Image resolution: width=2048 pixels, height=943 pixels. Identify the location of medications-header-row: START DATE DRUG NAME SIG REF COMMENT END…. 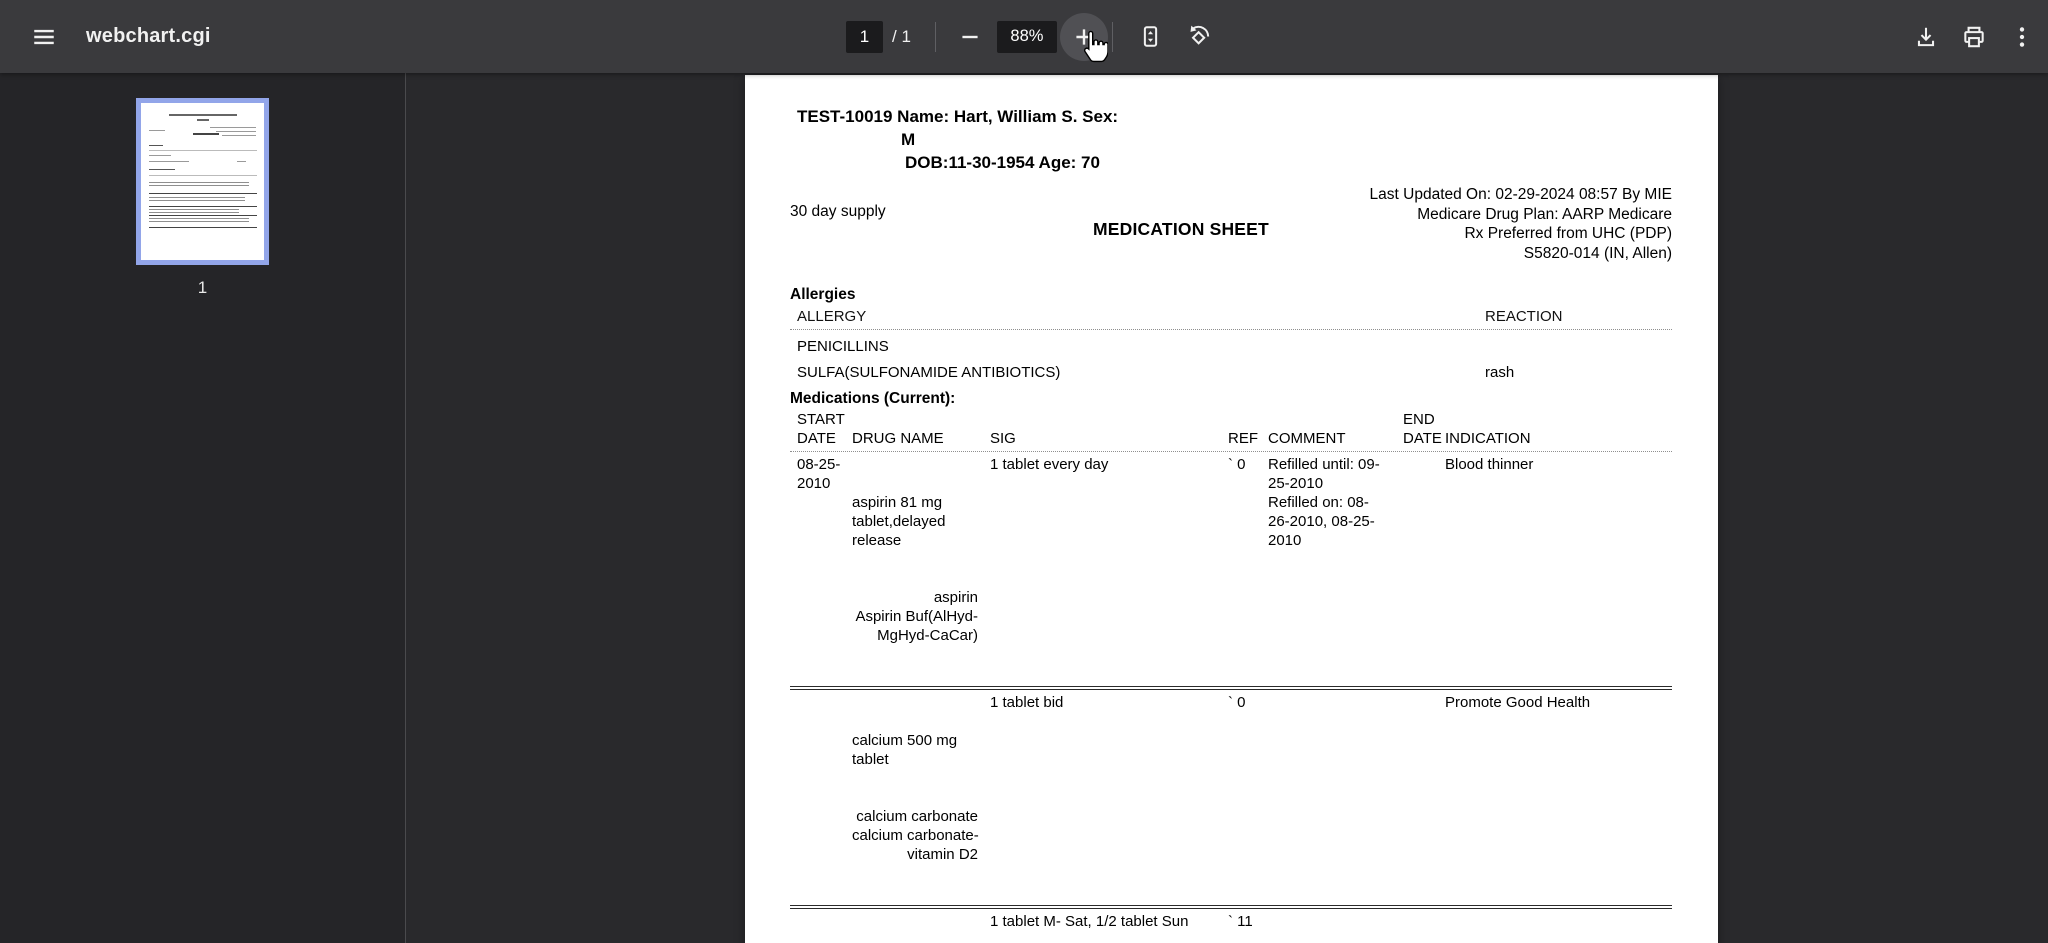
(1231, 431).